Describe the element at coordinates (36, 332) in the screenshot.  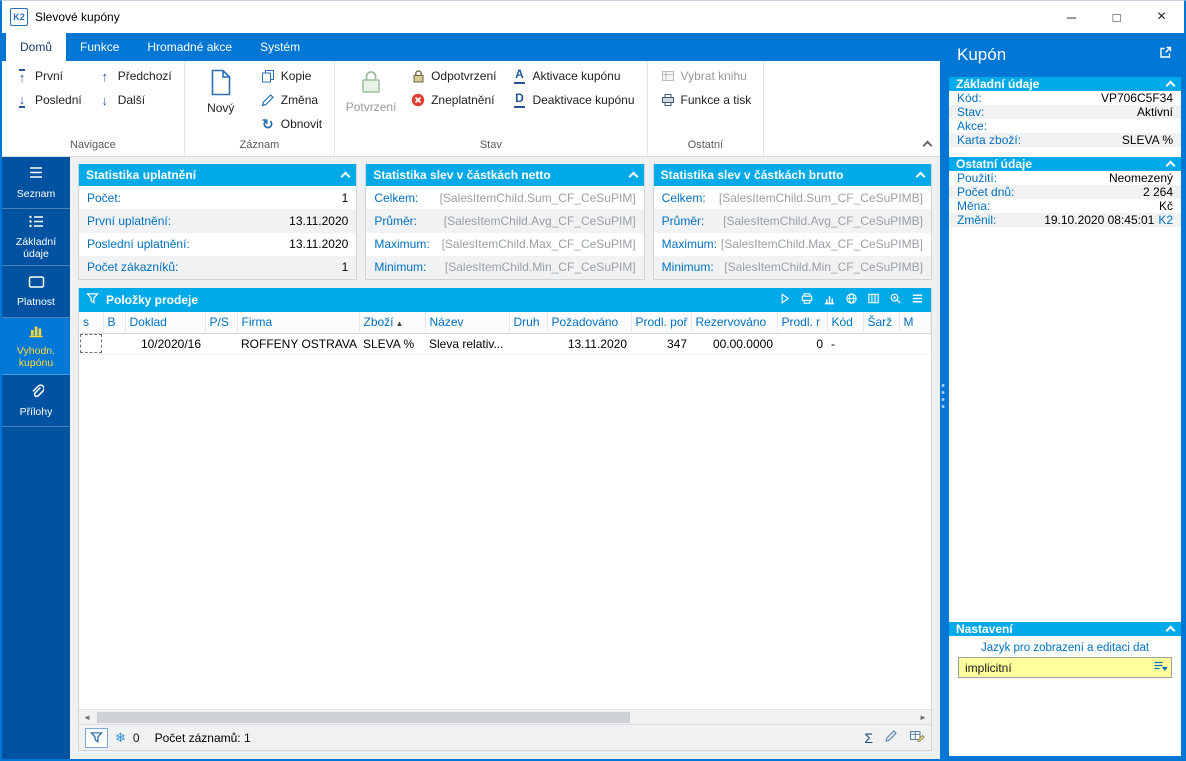
I see `bar-chart-icon` at that location.